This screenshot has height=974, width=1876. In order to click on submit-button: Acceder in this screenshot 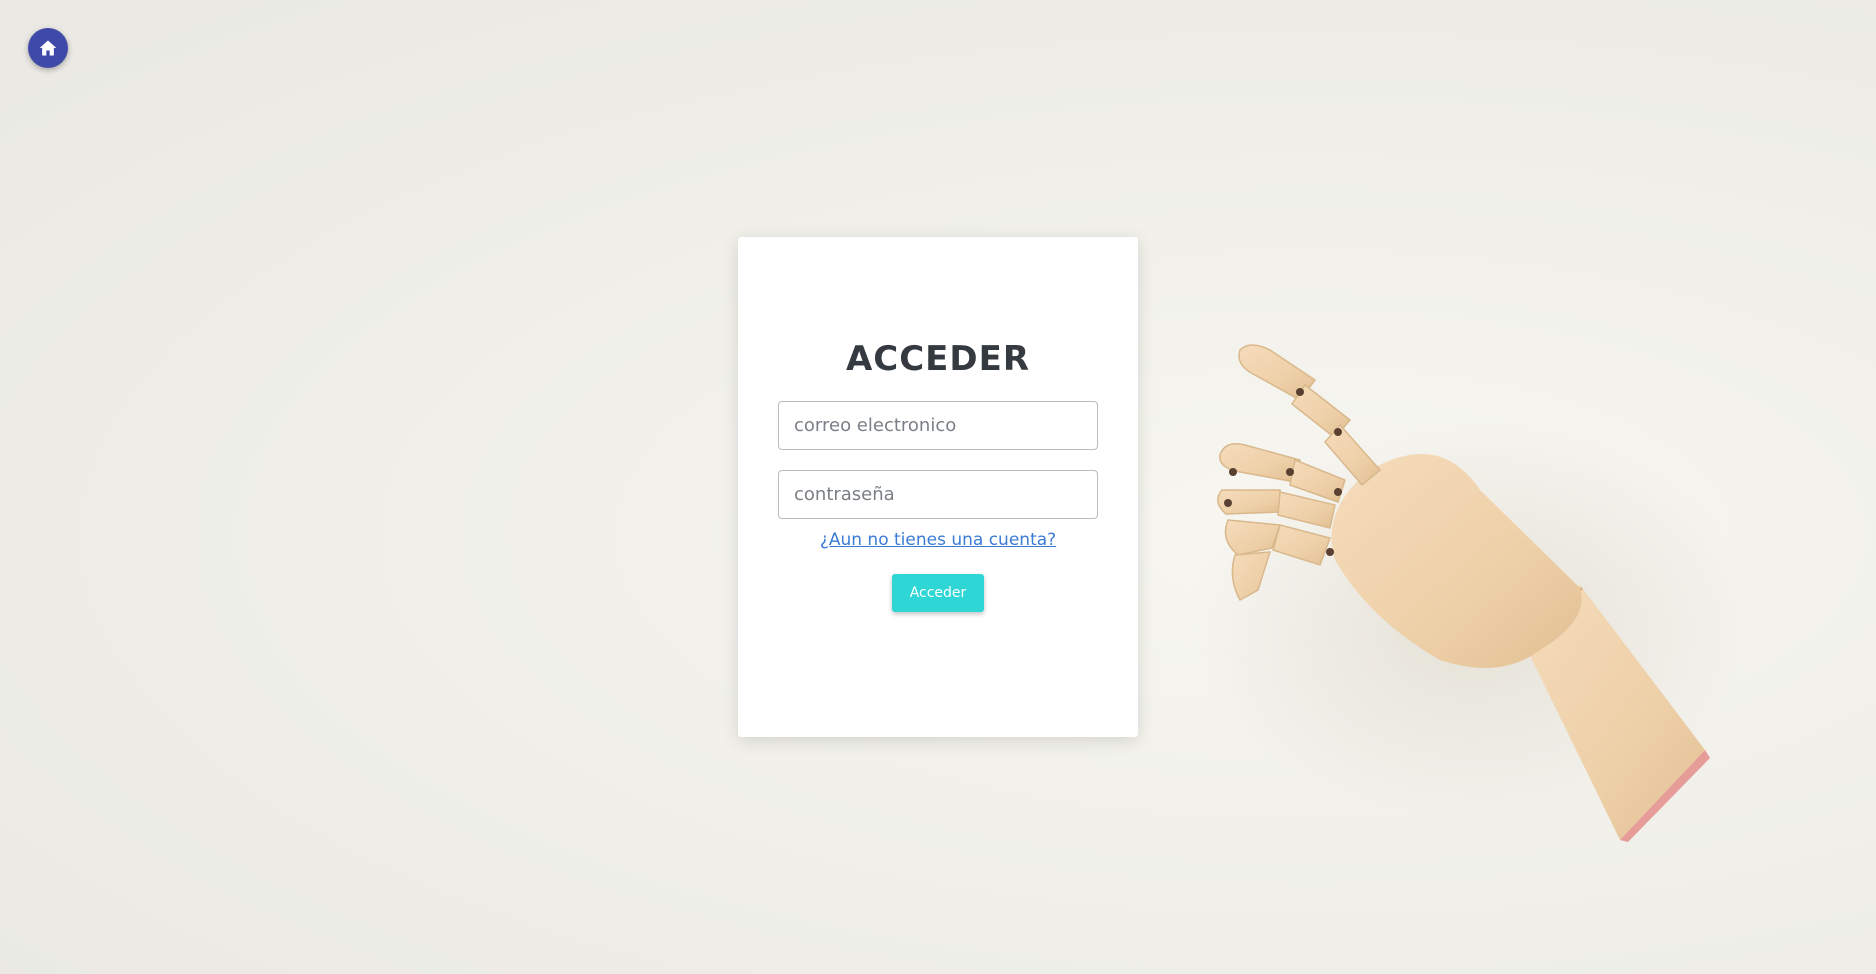, I will do `click(938, 593)`.